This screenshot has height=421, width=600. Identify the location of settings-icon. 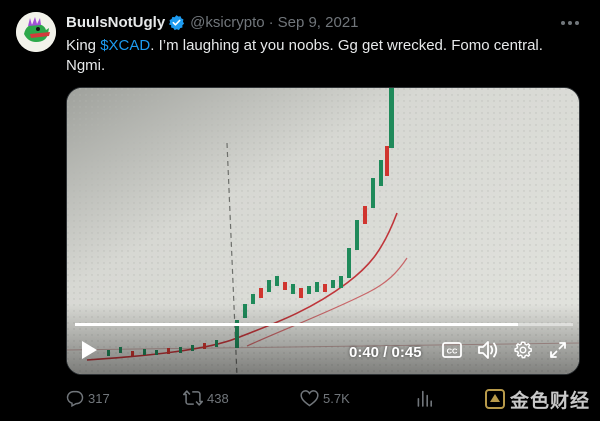
(523, 350).